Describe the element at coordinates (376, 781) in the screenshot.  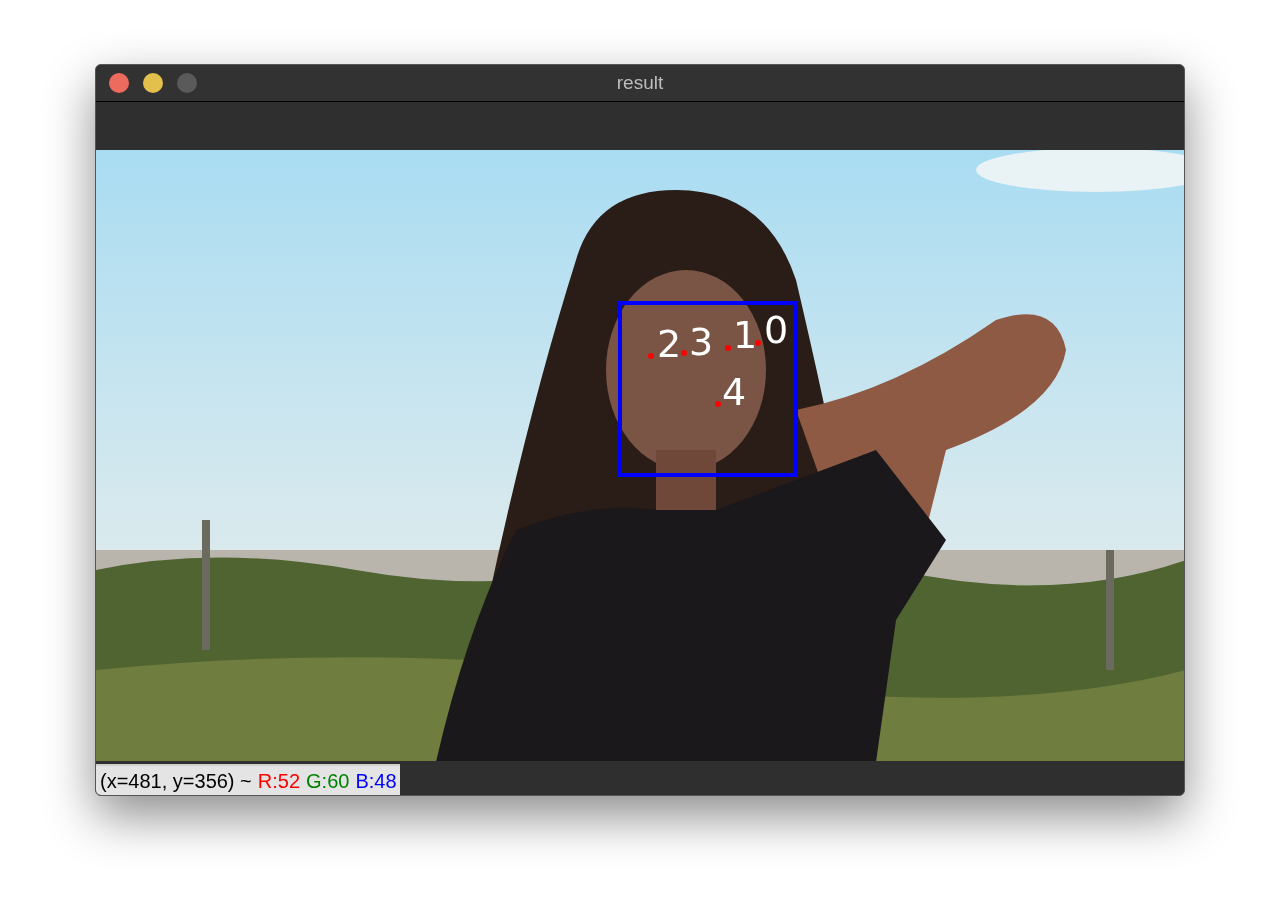
I see `pixel-value: B:48` at that location.